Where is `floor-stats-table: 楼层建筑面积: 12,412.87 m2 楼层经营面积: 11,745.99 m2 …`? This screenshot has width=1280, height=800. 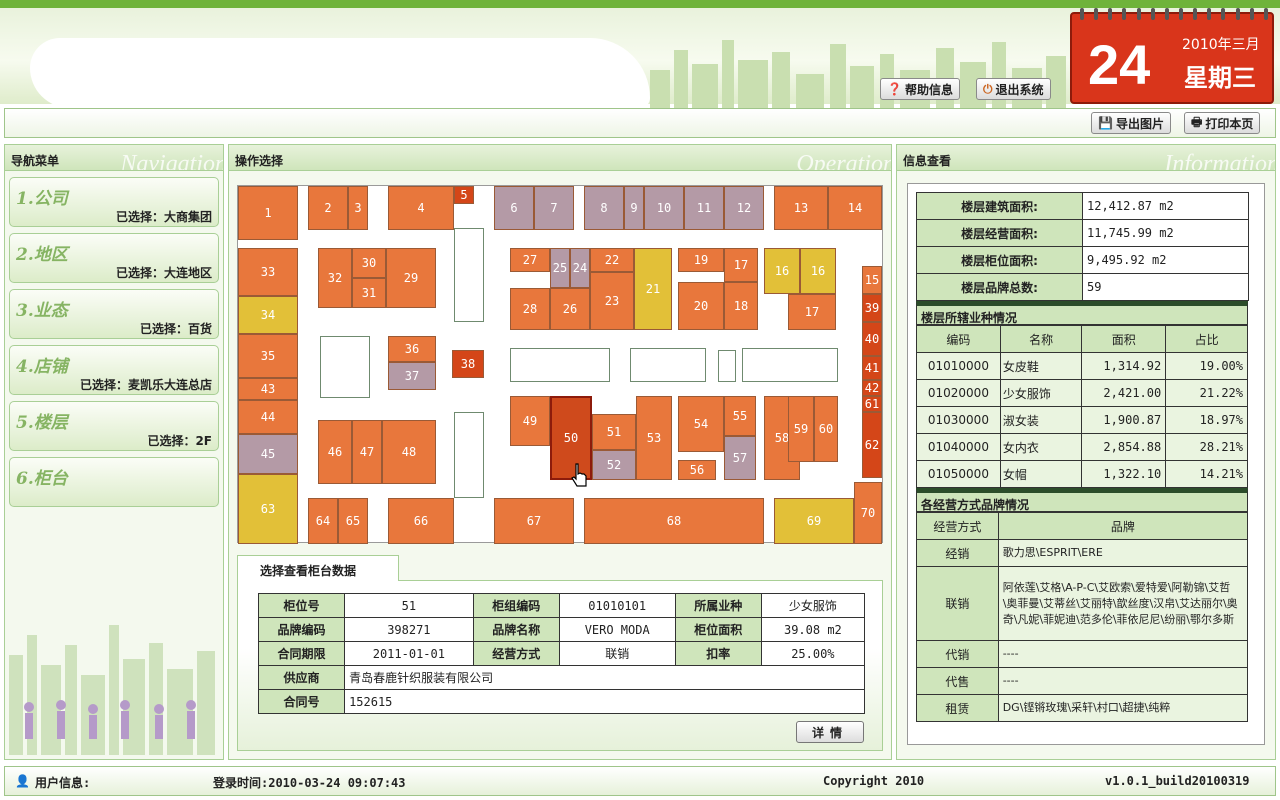 floor-stats-table: 楼层建筑面积: 12,412.87 m2 楼层经营面积: 11,745.99 m2 … is located at coordinates (1082, 246).